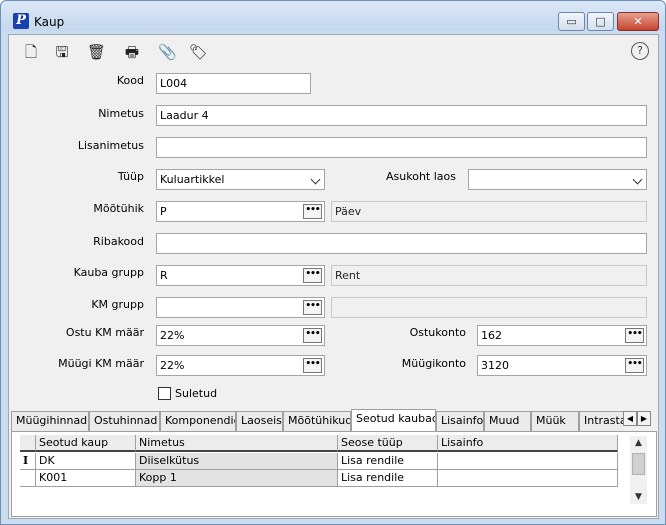 Image resolution: width=666 pixels, height=525 pixels. What do you see at coordinates (86, 461) in the screenshot?
I see `table-cell: DK` at bounding box center [86, 461].